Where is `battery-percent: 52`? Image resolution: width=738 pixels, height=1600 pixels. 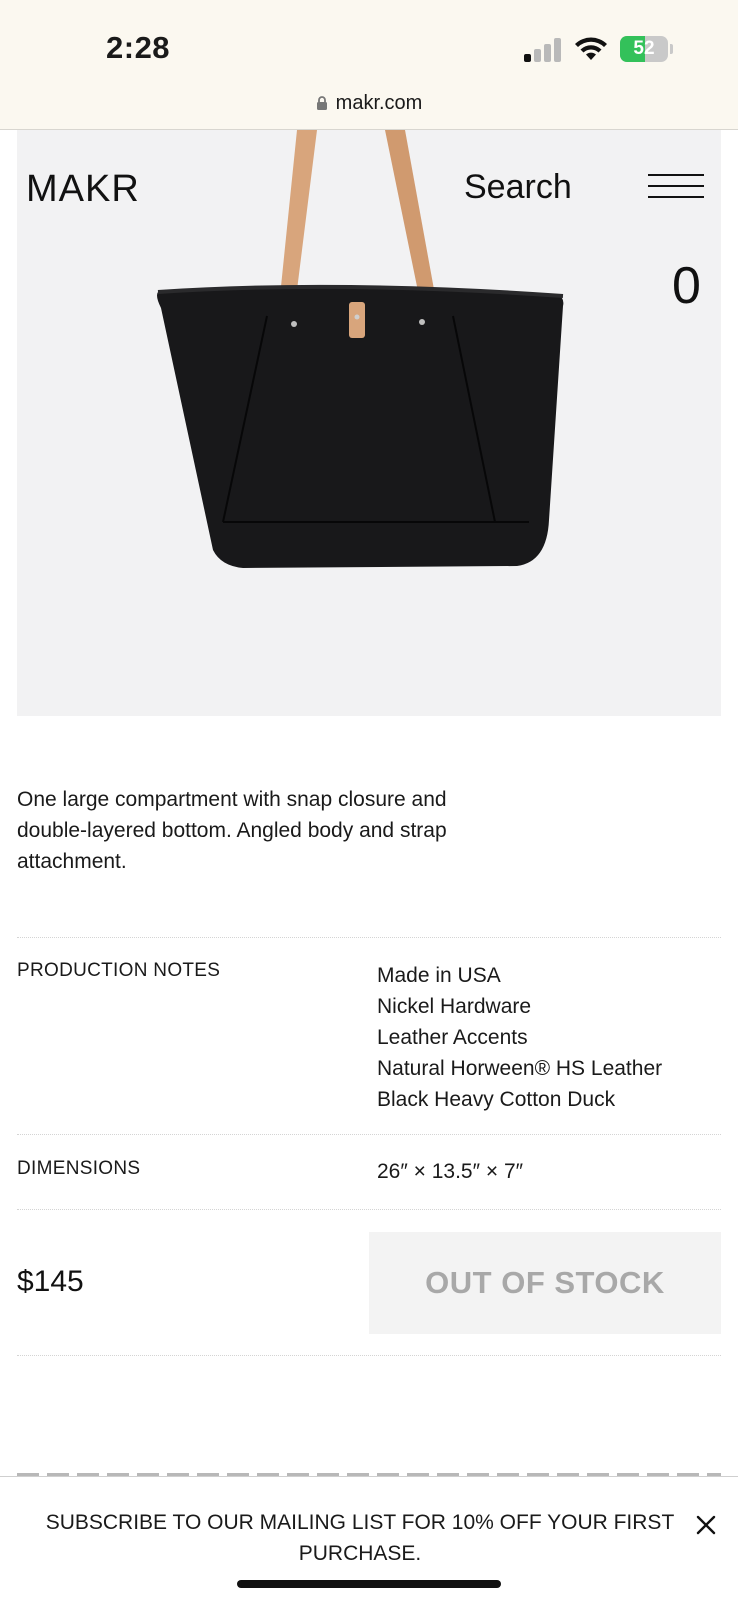 battery-percent: 52 is located at coordinates (644, 48).